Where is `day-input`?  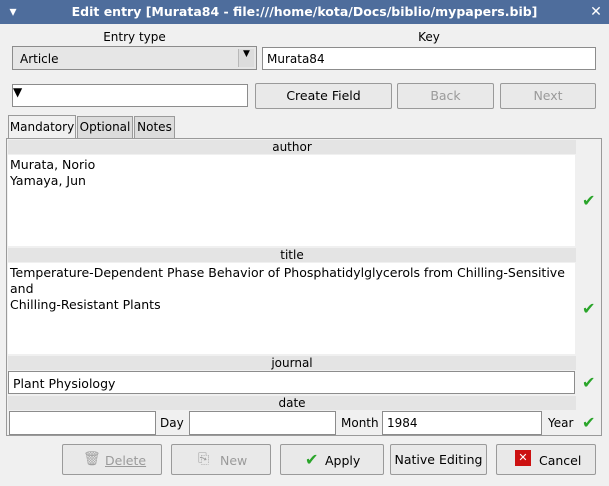
day-input is located at coordinates (82, 423).